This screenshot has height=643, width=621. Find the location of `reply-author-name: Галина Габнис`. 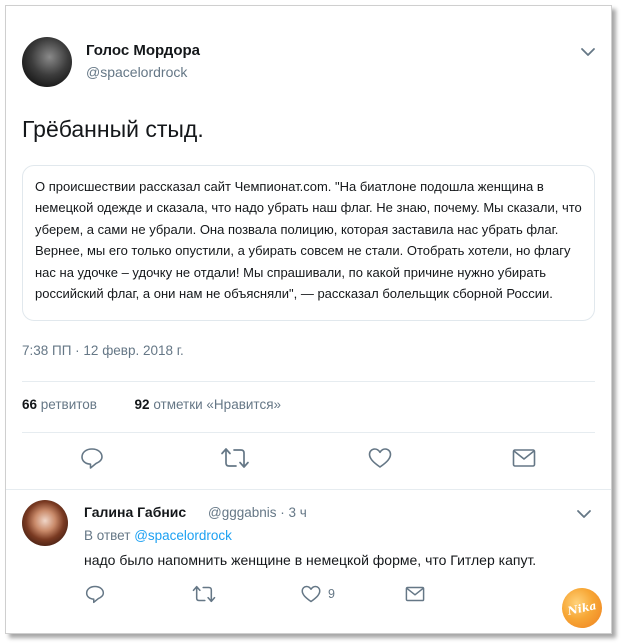

reply-author-name: Галина Габнис is located at coordinates (135, 512).